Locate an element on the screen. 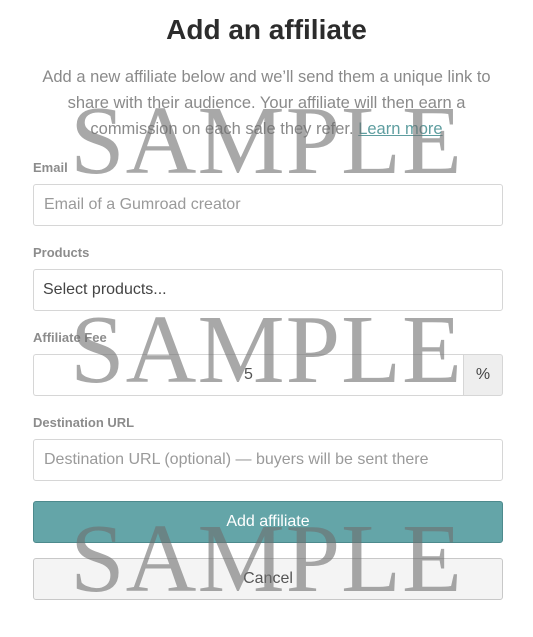 The height and width of the screenshot is (637, 533). affiliate-fee-input is located at coordinates (248, 375).